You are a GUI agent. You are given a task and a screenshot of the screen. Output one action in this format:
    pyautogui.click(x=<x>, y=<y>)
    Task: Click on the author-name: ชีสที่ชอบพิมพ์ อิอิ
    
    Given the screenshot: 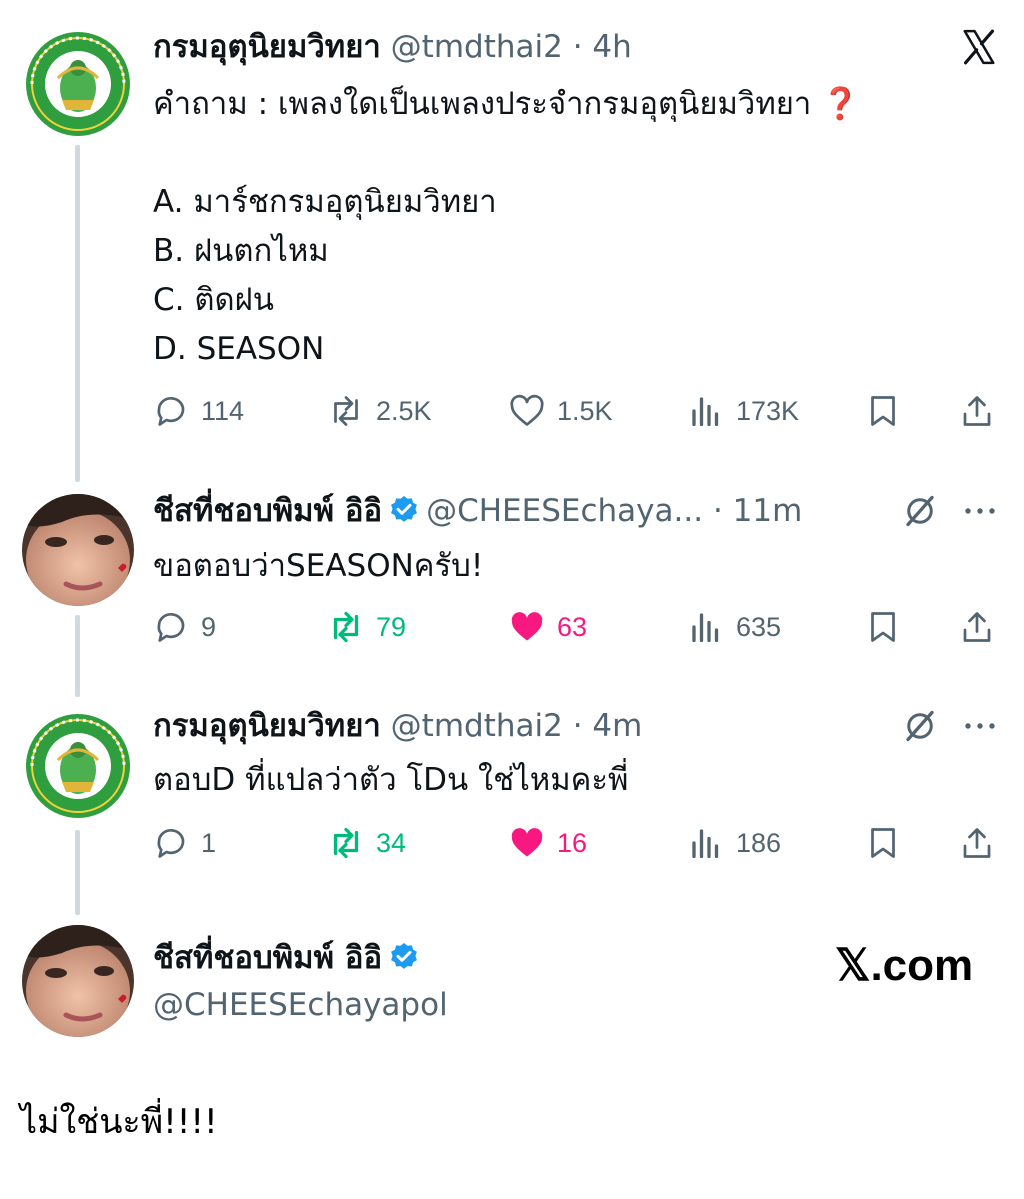 What is the action you would take?
    pyautogui.click(x=267, y=511)
    